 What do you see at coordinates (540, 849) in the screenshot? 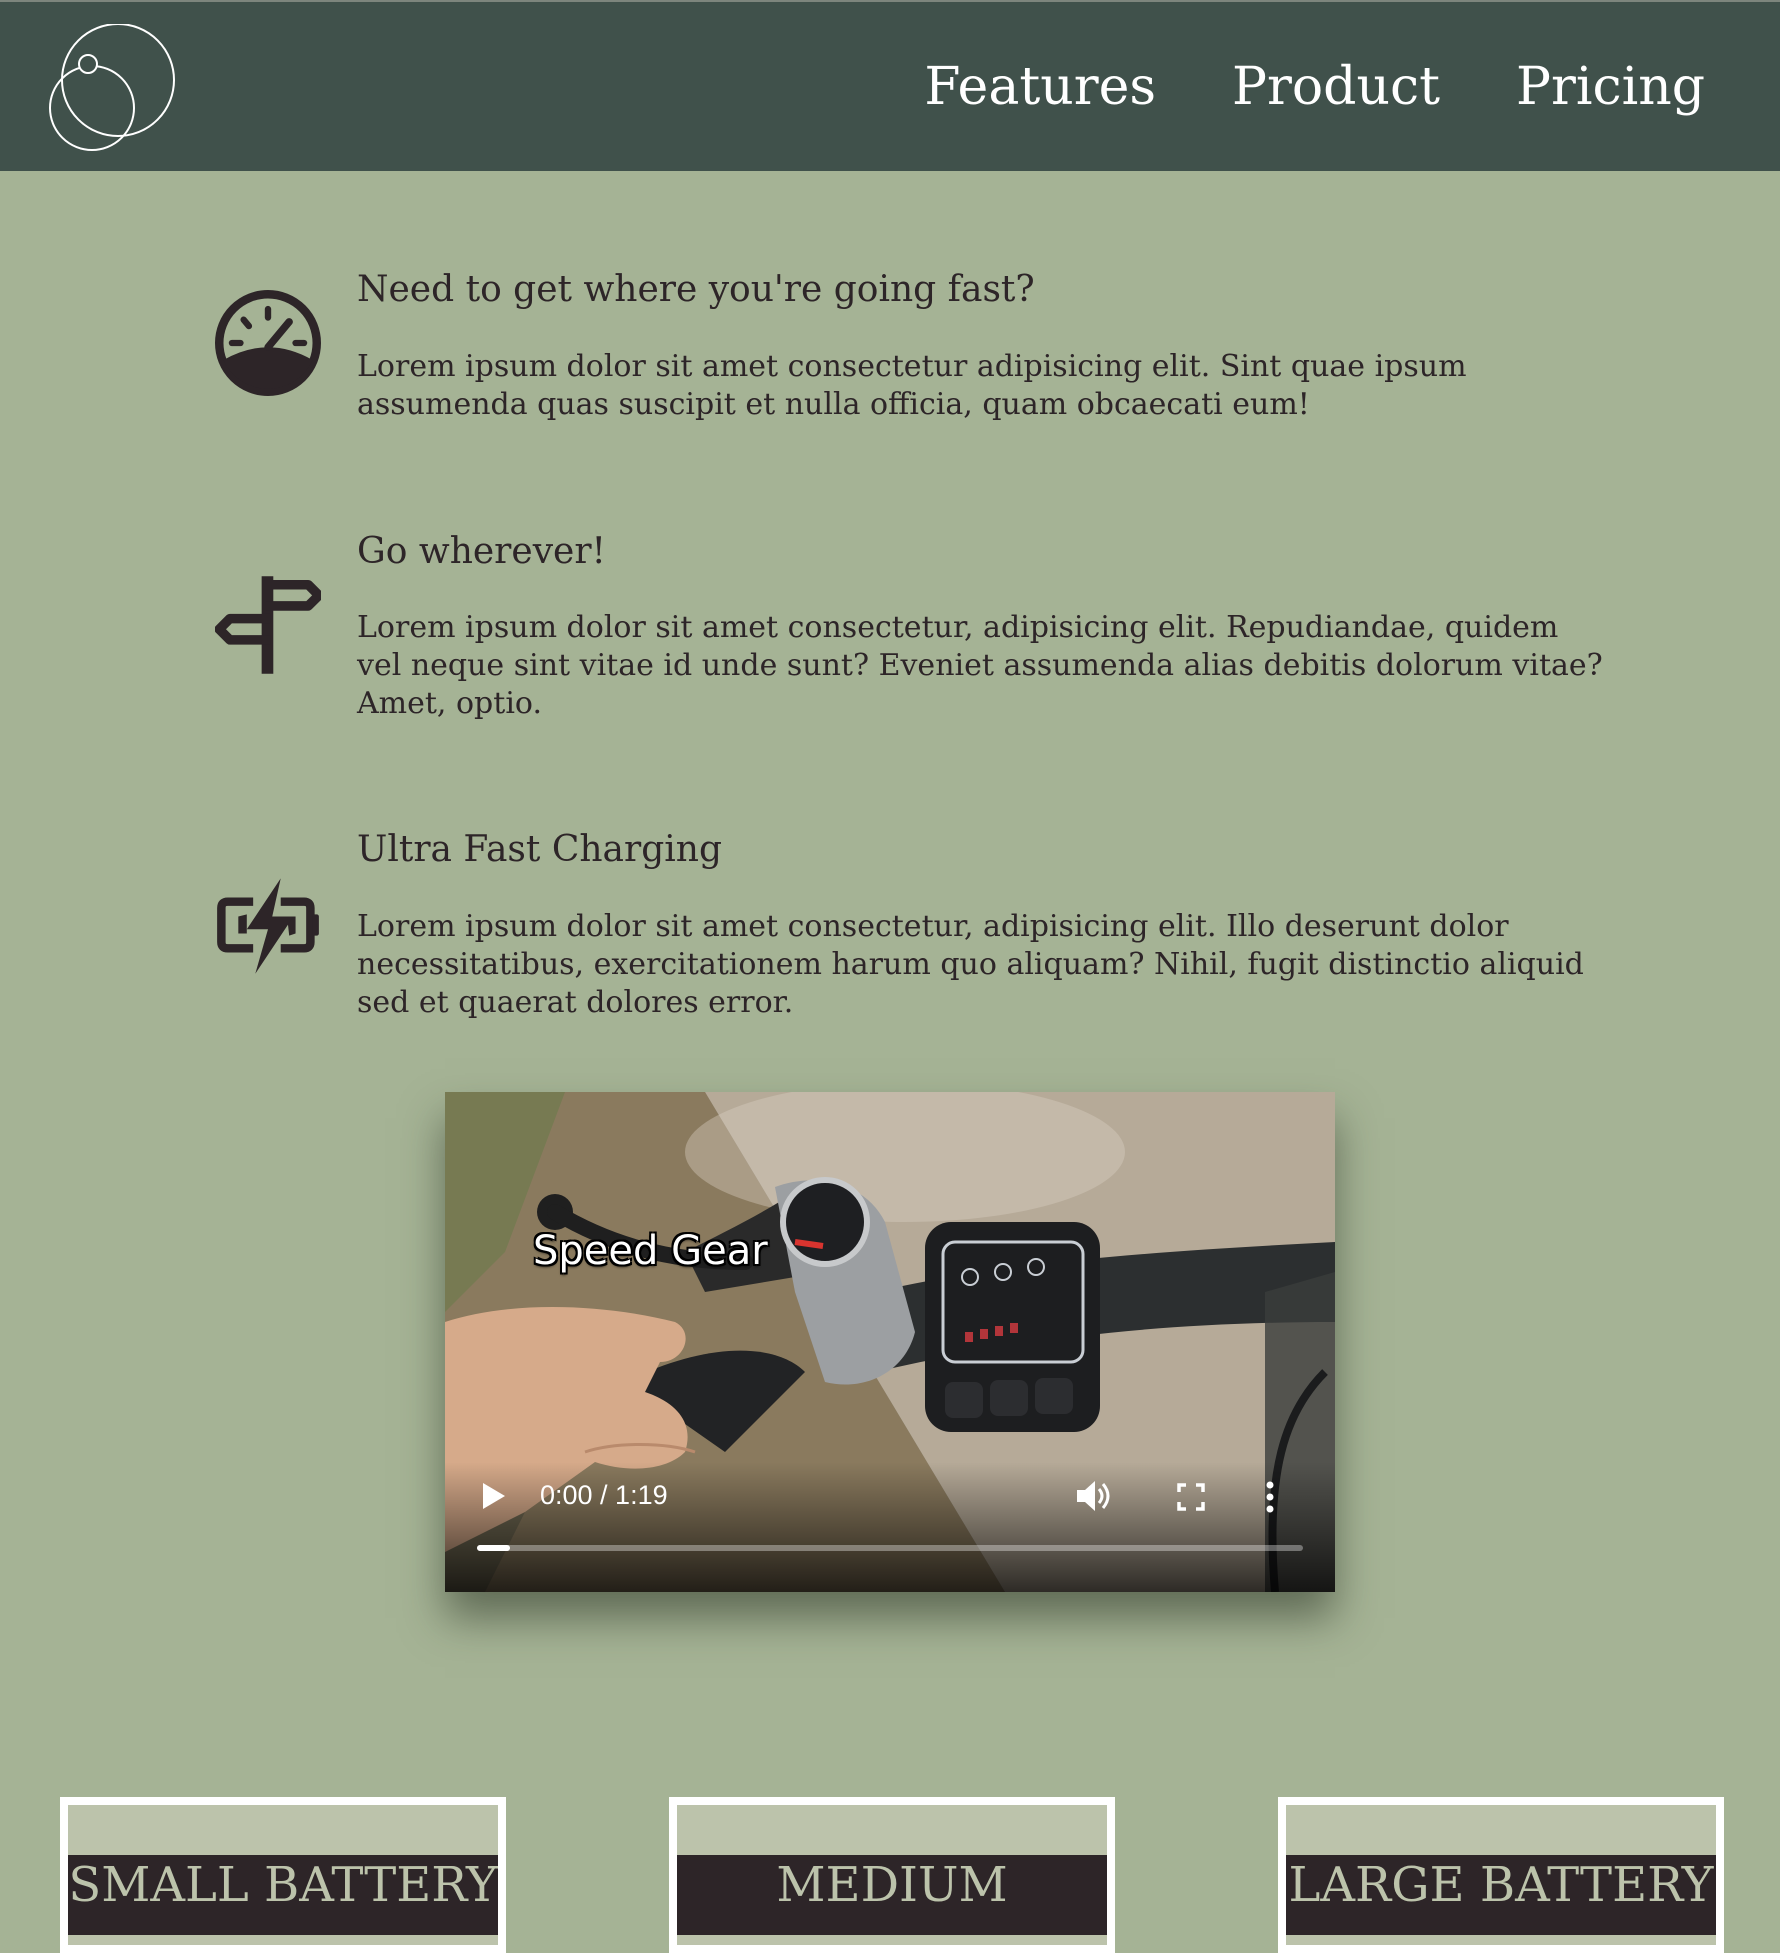
I see `feature-title: Ultra Fast Charging` at bounding box center [540, 849].